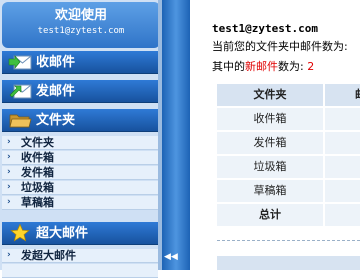 This screenshot has width=360, height=278. What do you see at coordinates (48, 255) in the screenshot?
I see `large-mail-item-label: 发超大邮件` at bounding box center [48, 255].